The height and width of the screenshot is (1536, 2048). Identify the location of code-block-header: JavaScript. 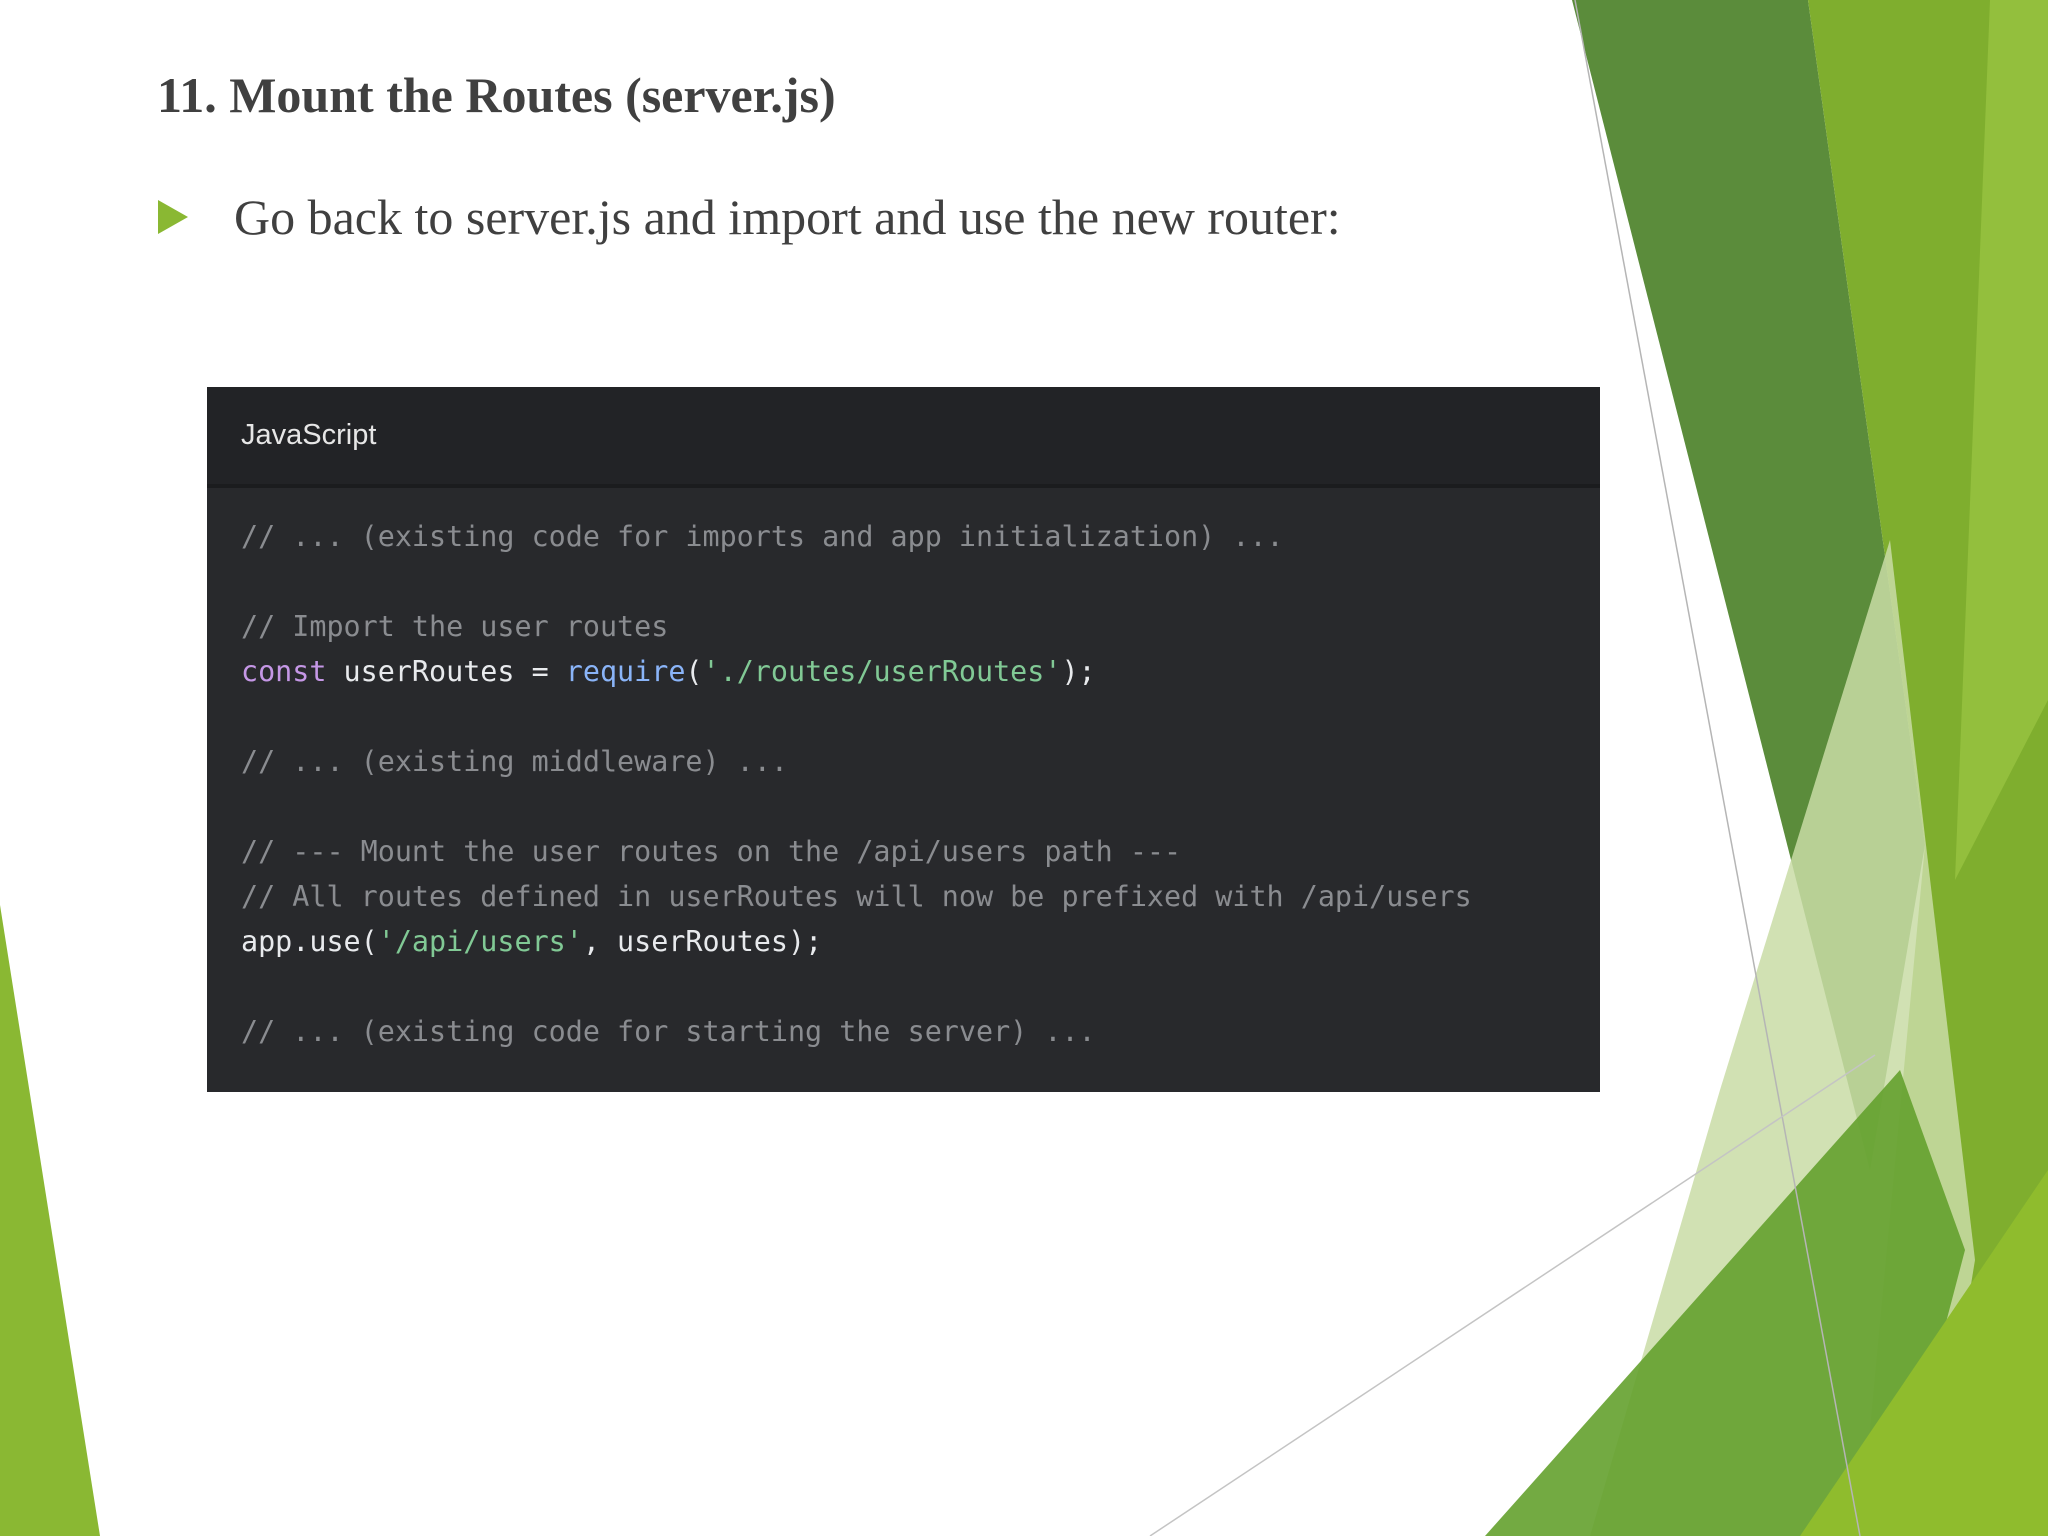
(903, 437).